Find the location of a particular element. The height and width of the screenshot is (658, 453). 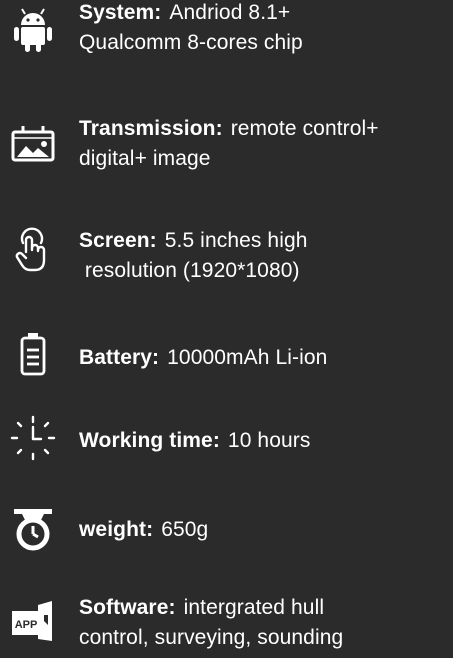

spec-value-continued: digital+ image is located at coordinates (145, 158).